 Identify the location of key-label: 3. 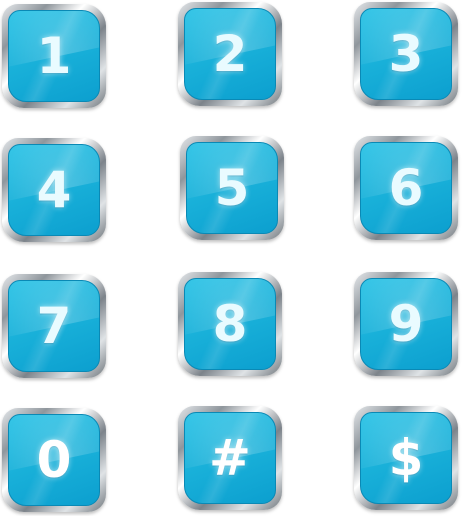
(406, 54).